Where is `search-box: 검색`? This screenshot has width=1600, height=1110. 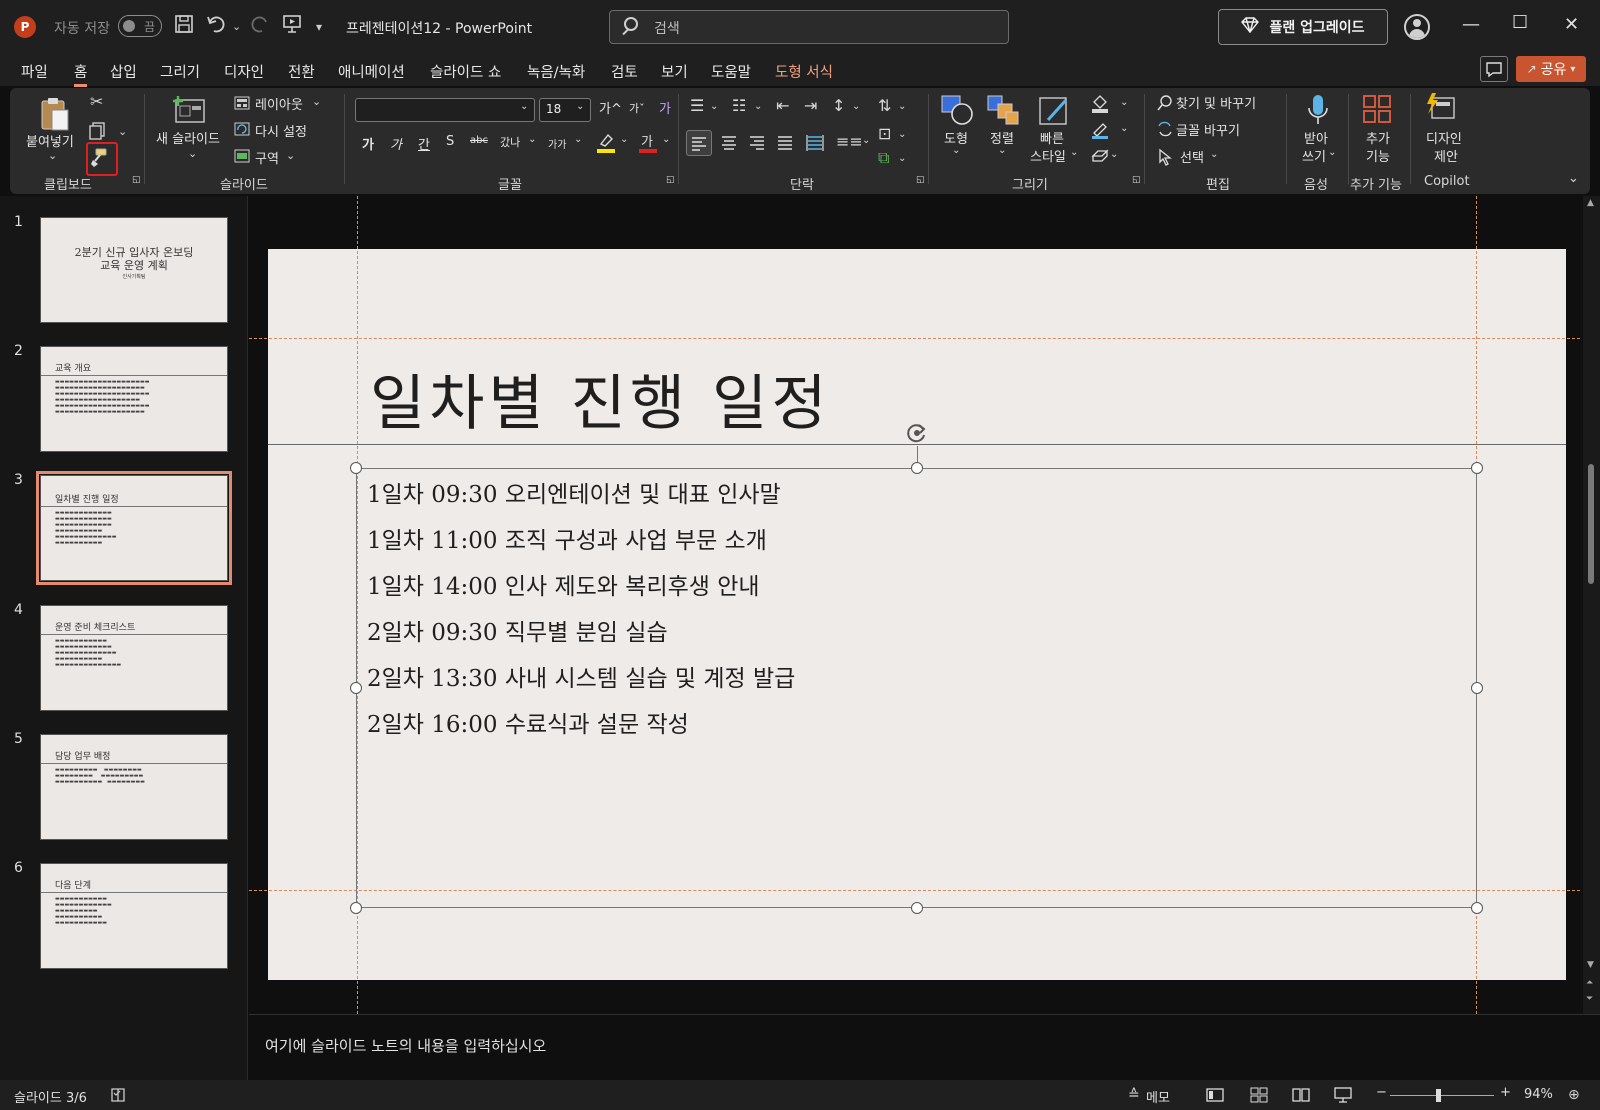
search-box: 검색 is located at coordinates (809, 27).